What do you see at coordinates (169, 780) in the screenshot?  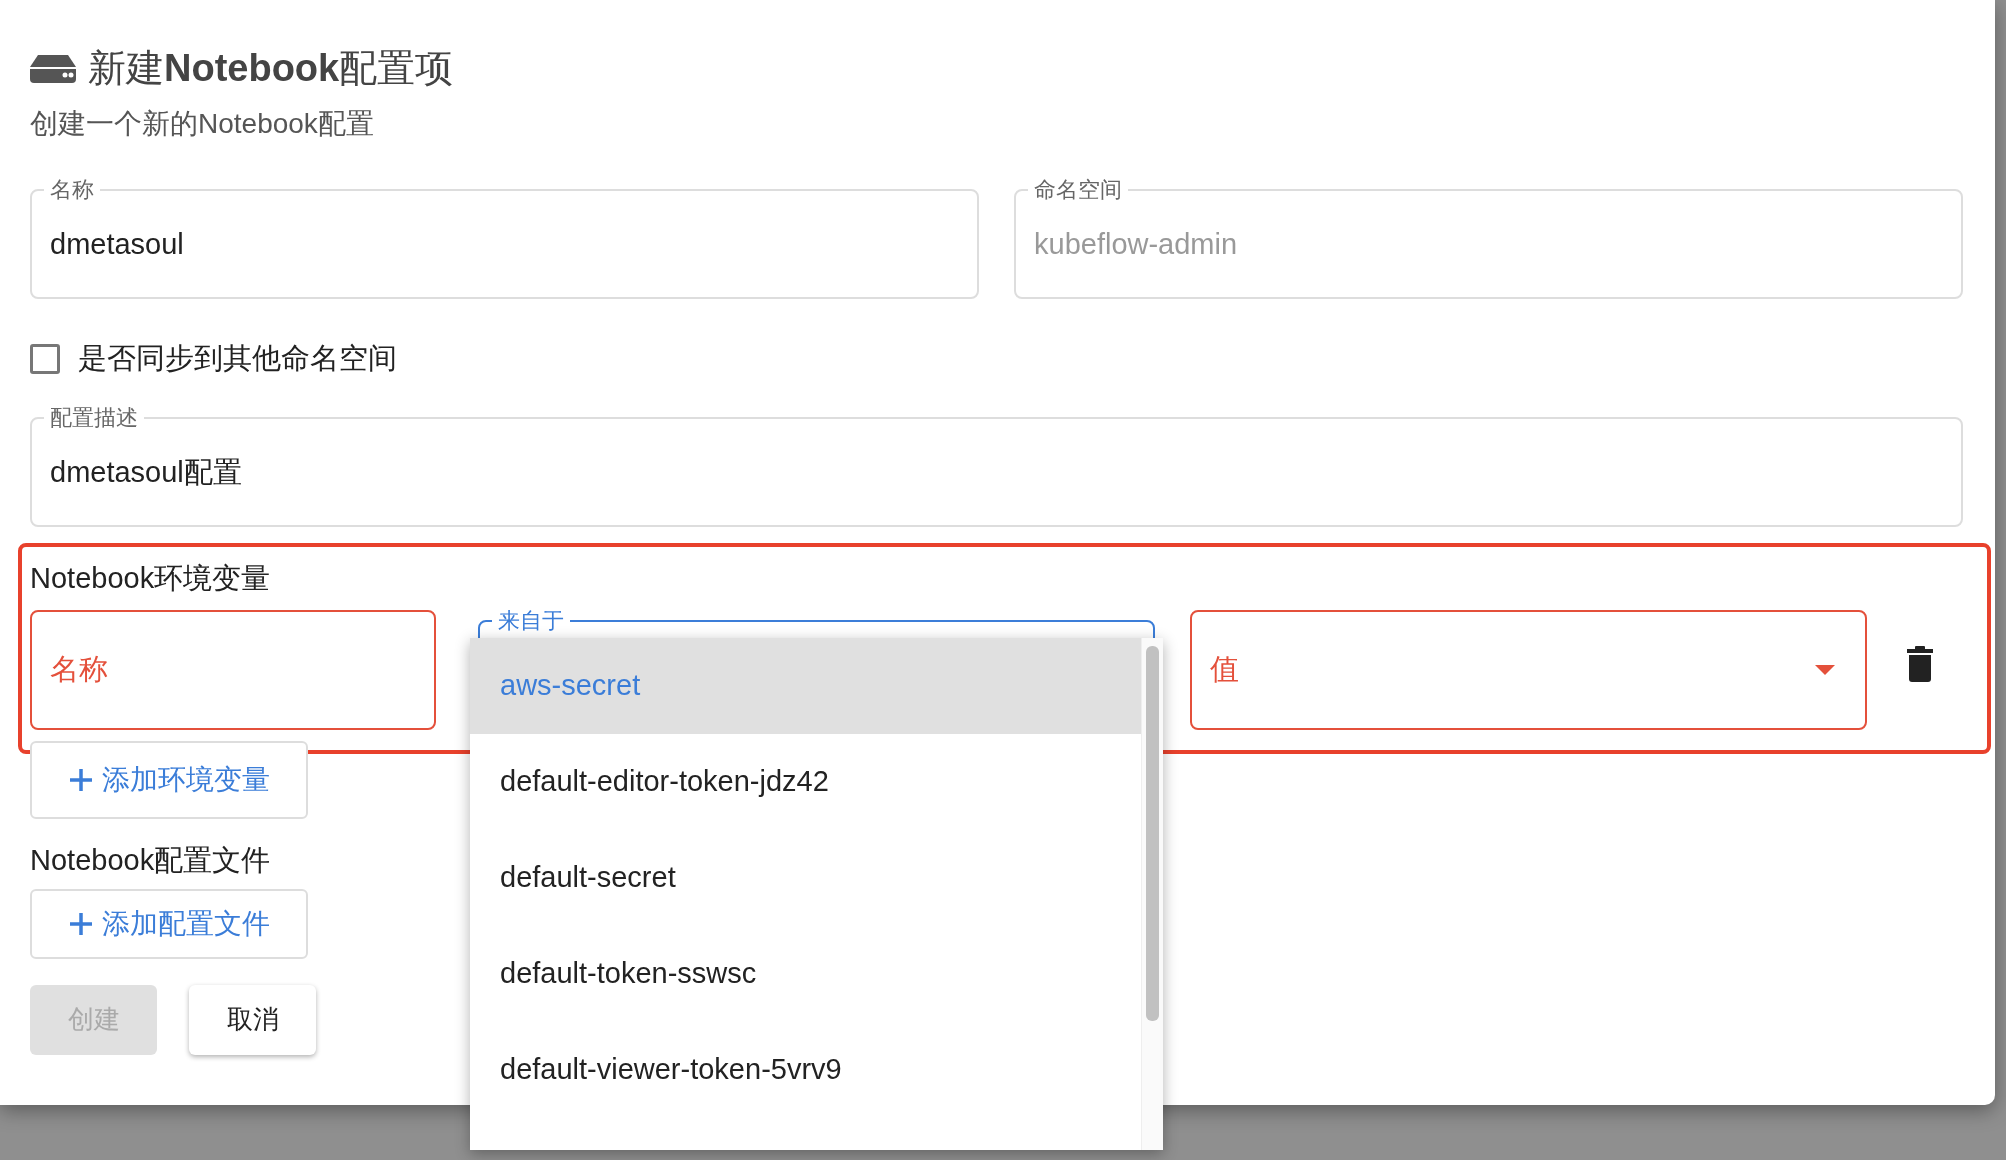 I see `add-env-button: 添加环境变量` at bounding box center [169, 780].